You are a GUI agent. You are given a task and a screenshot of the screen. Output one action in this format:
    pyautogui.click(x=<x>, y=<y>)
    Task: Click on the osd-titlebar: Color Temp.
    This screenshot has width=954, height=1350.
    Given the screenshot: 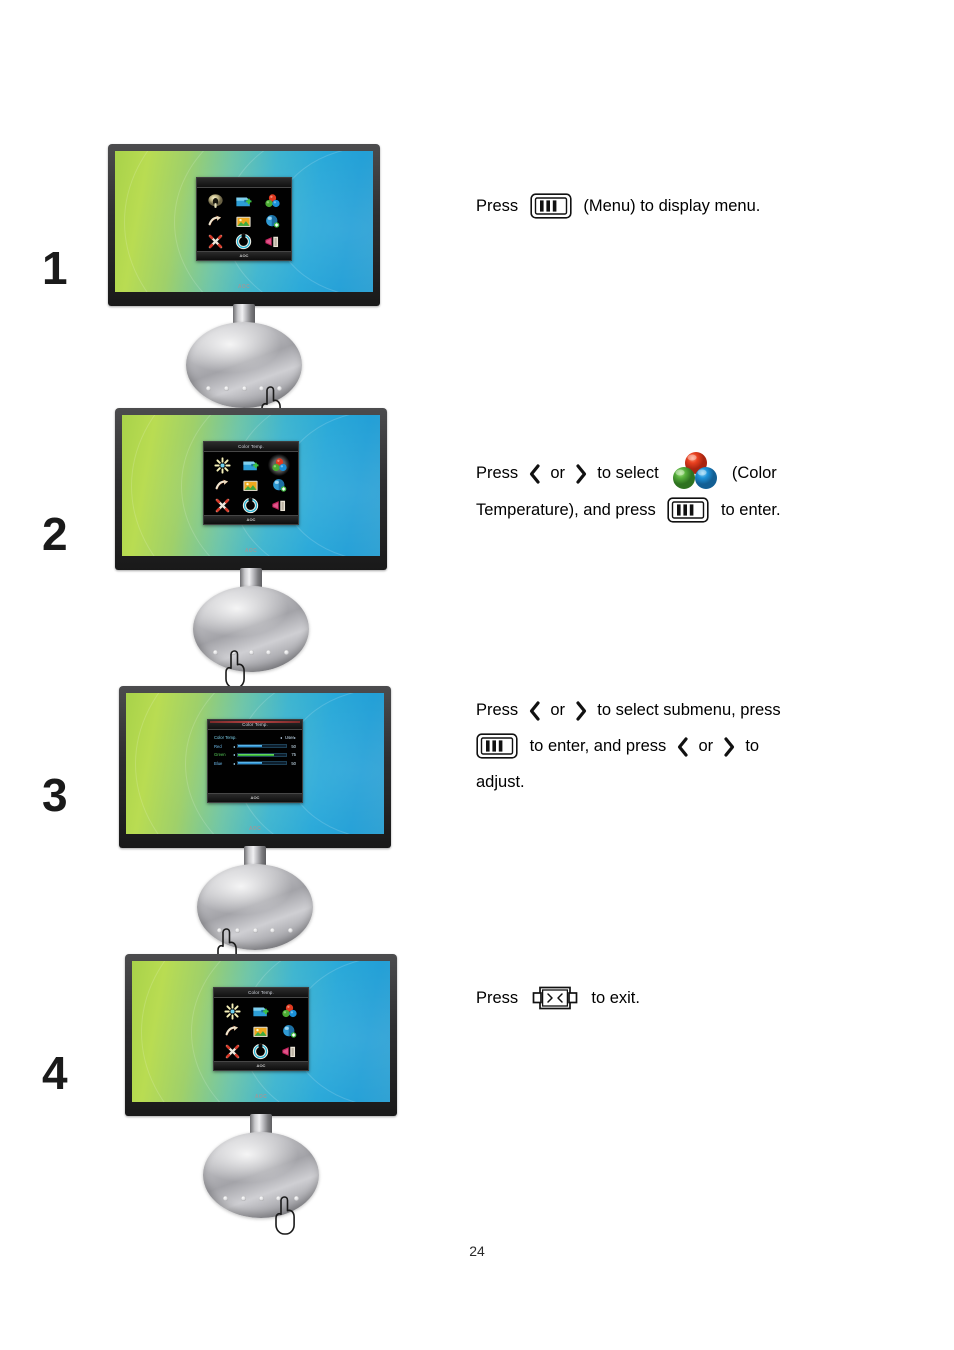 What is the action you would take?
    pyautogui.click(x=255, y=724)
    